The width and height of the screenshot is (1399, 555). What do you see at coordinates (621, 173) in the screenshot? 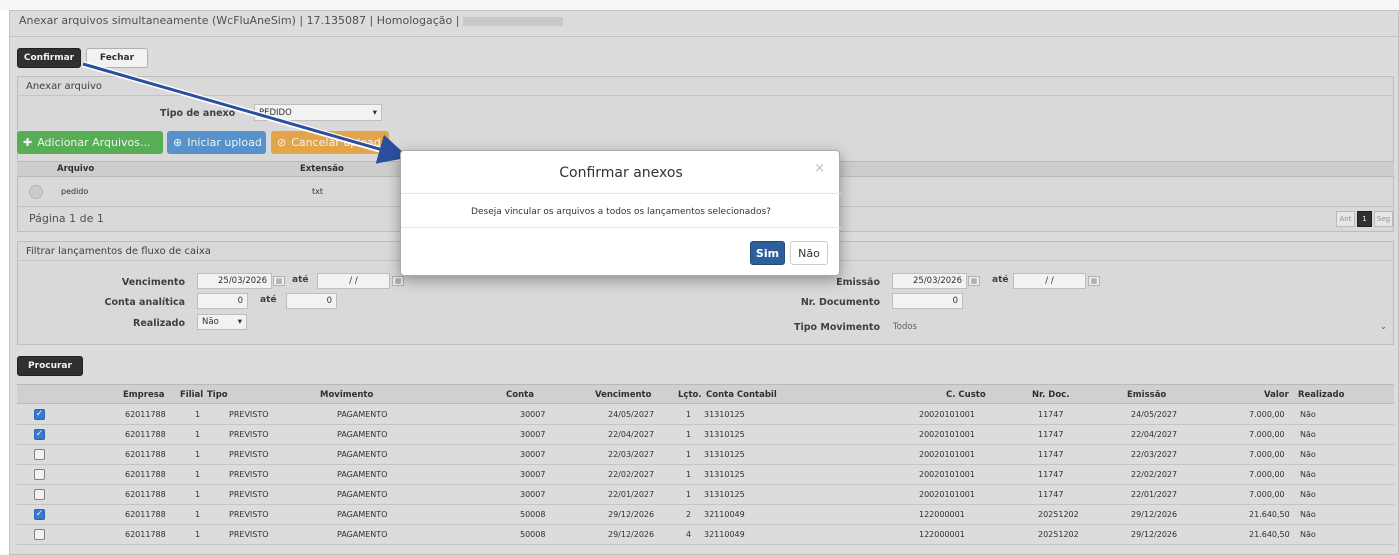
I see `modal-title: Confirmar anexos` at bounding box center [621, 173].